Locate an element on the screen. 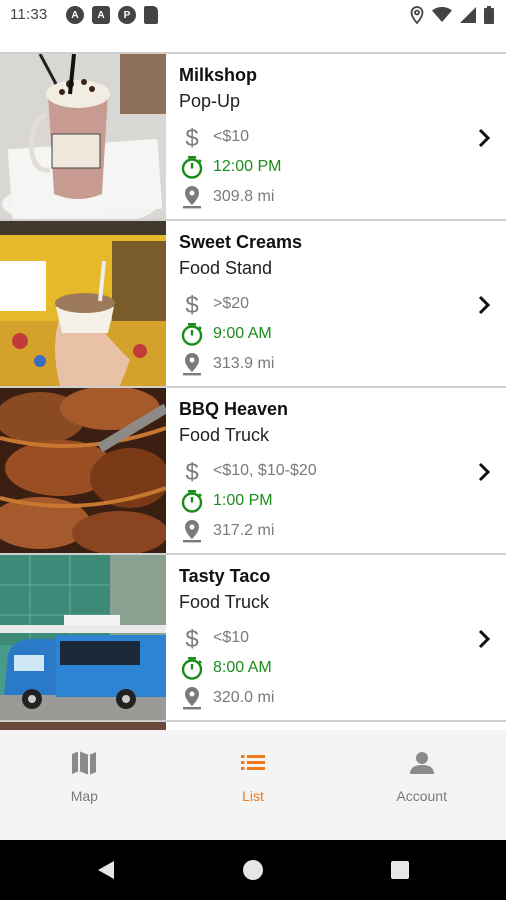  open-time: 12:00 PM is located at coordinates (247, 166).